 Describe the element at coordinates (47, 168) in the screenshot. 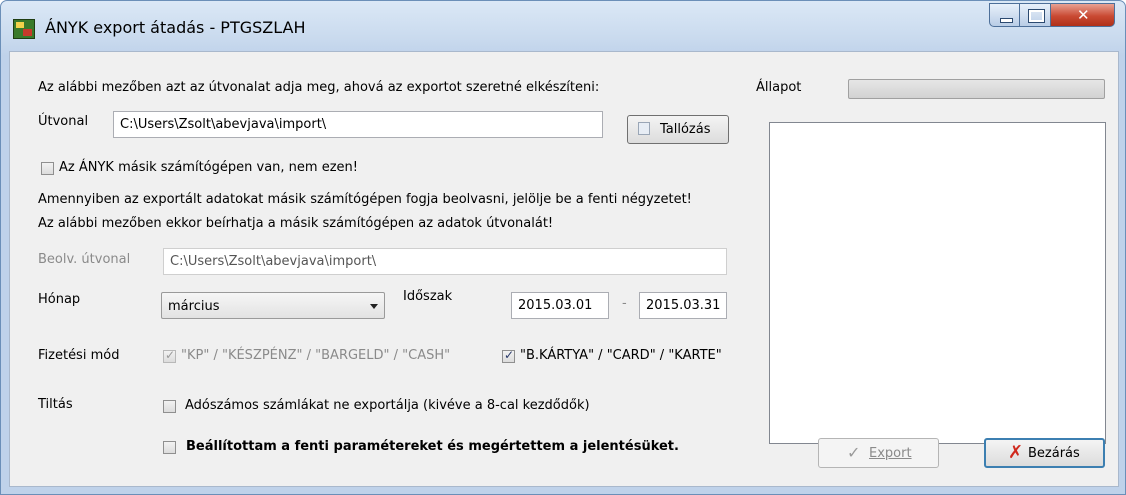

I see `other-machine-checkbox` at that location.